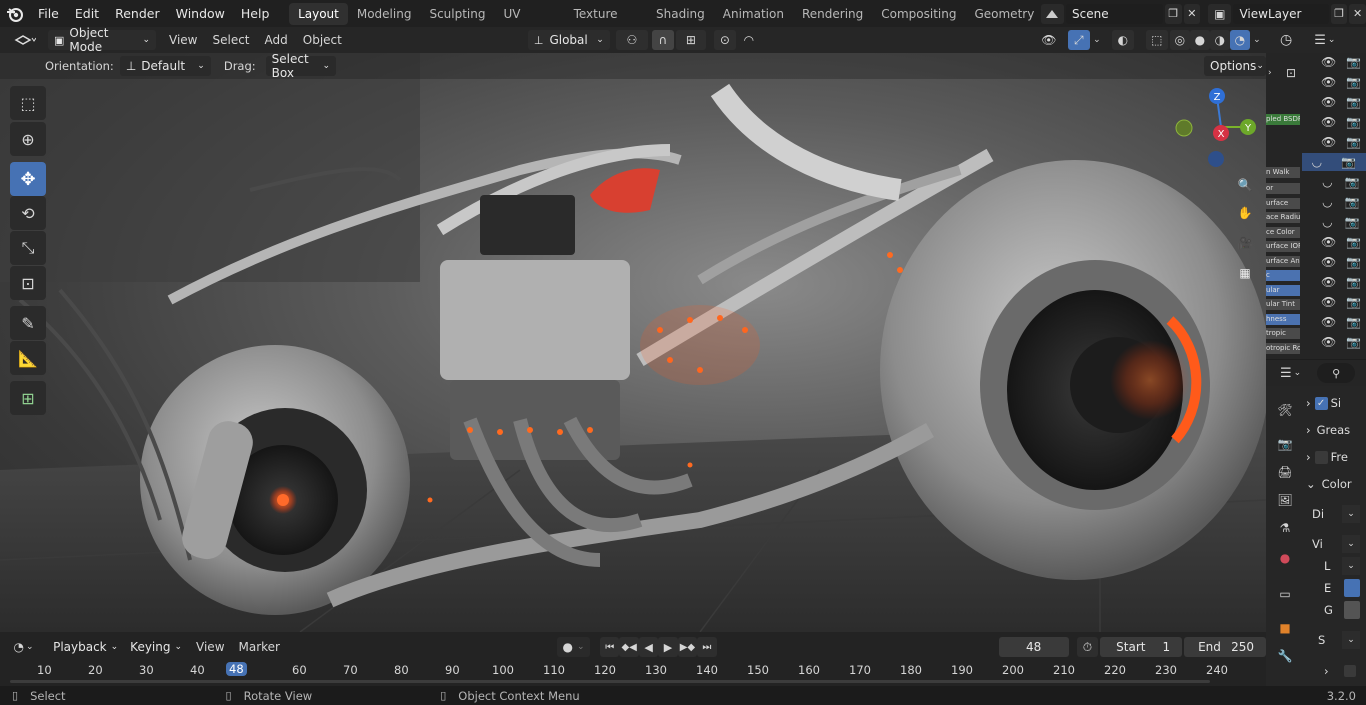 The height and width of the screenshot is (705, 1366). Describe the element at coordinates (749, 40) in the screenshot. I see `proportional-falloff-button: ◠` at that location.